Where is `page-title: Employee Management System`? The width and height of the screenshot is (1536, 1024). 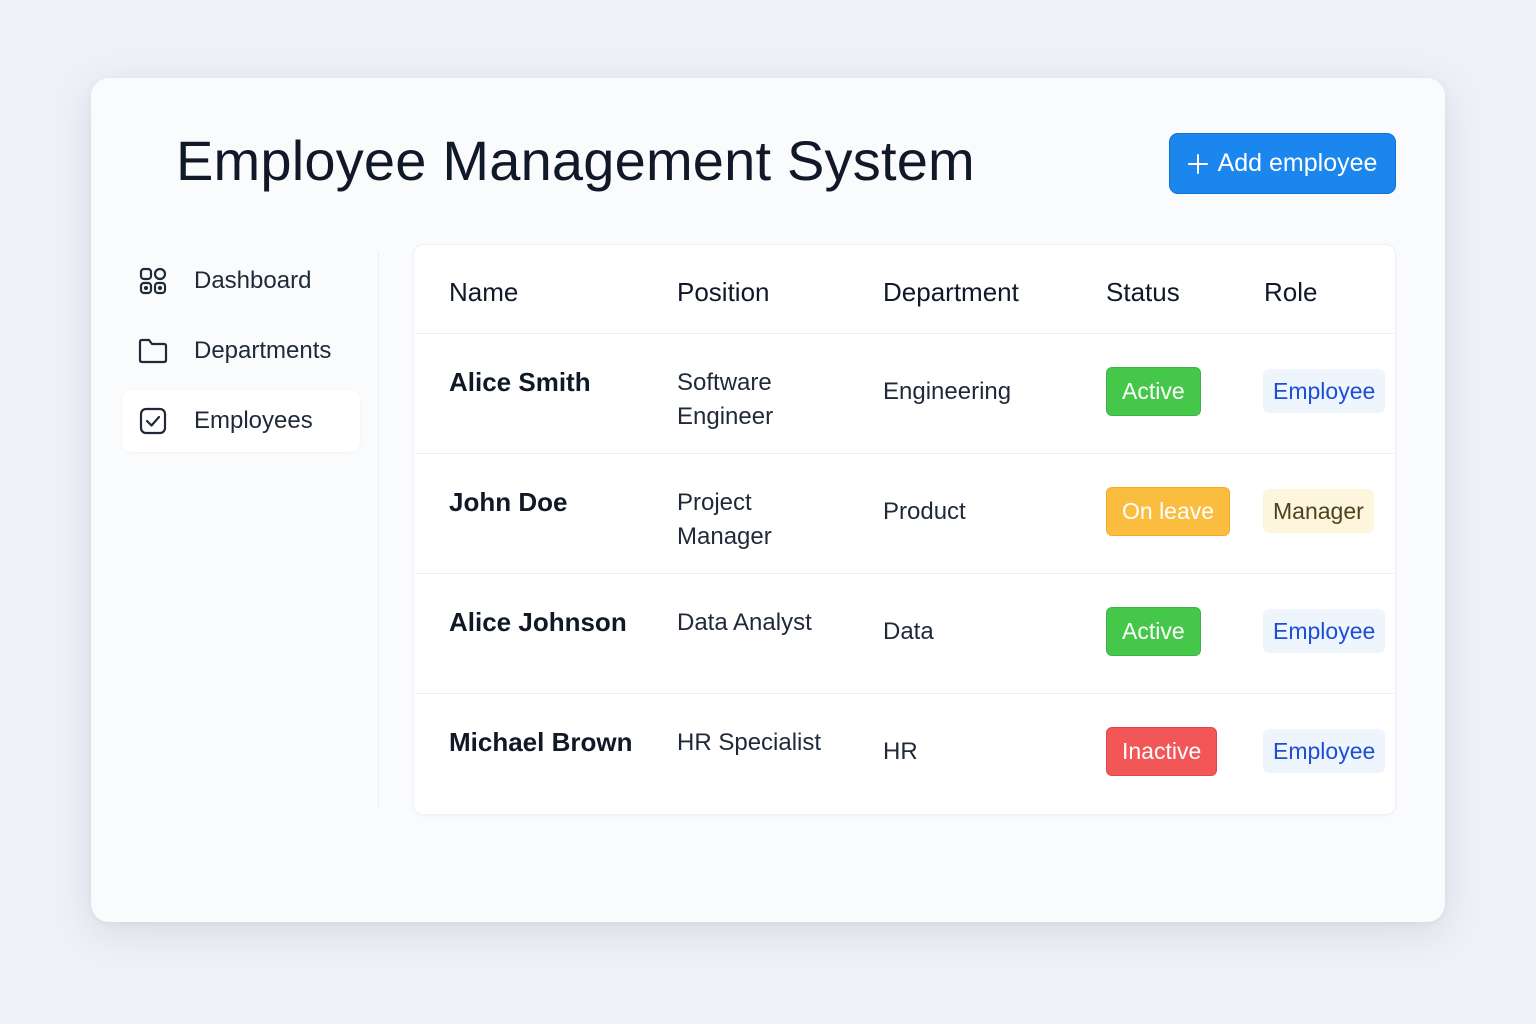
page-title: Employee Management System is located at coordinates (575, 160).